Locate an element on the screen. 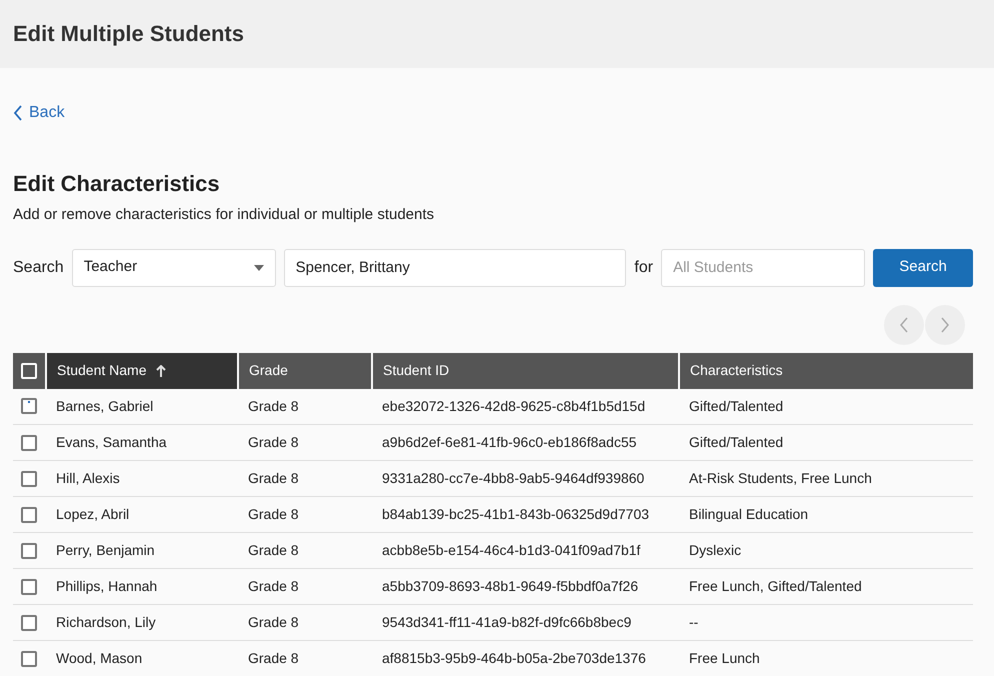 The width and height of the screenshot is (994, 676). table-cell: a5bb3709-8693-48b1-9649-f5bbdf0a7f26 is located at coordinates (525, 586).